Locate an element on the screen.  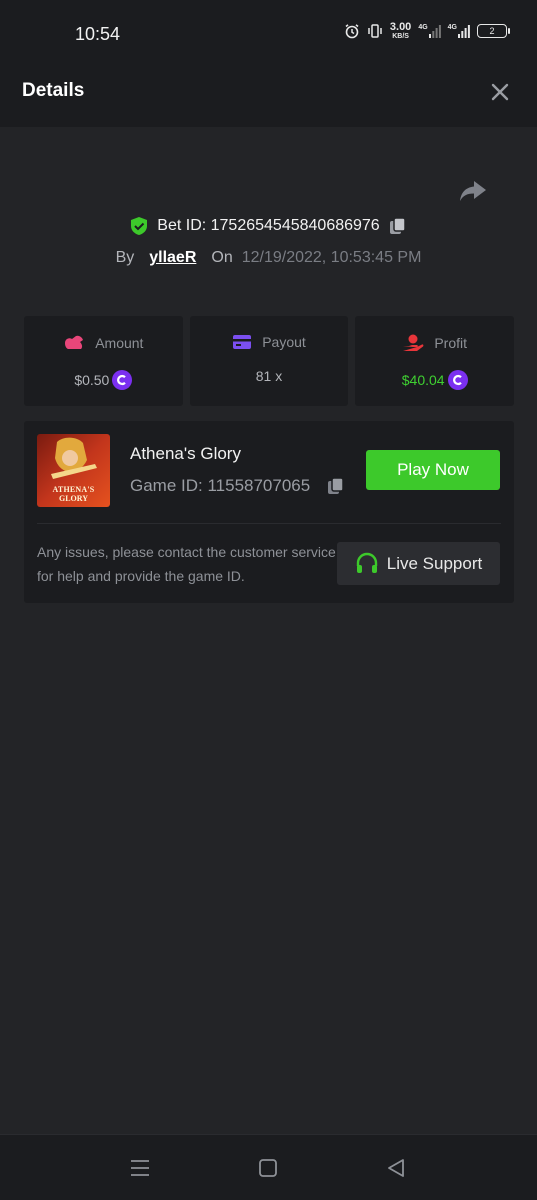
bet-date: 12/19/2022, 10:53:45 PM is located at coordinates (331, 257).